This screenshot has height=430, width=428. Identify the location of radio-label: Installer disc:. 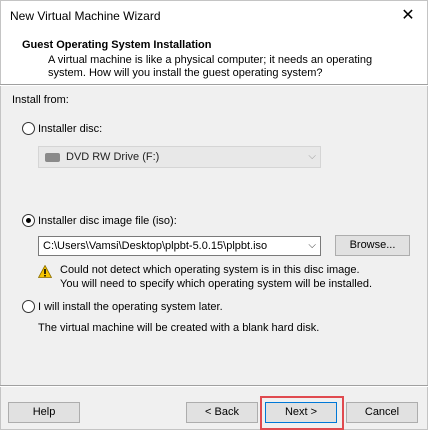
(70, 128).